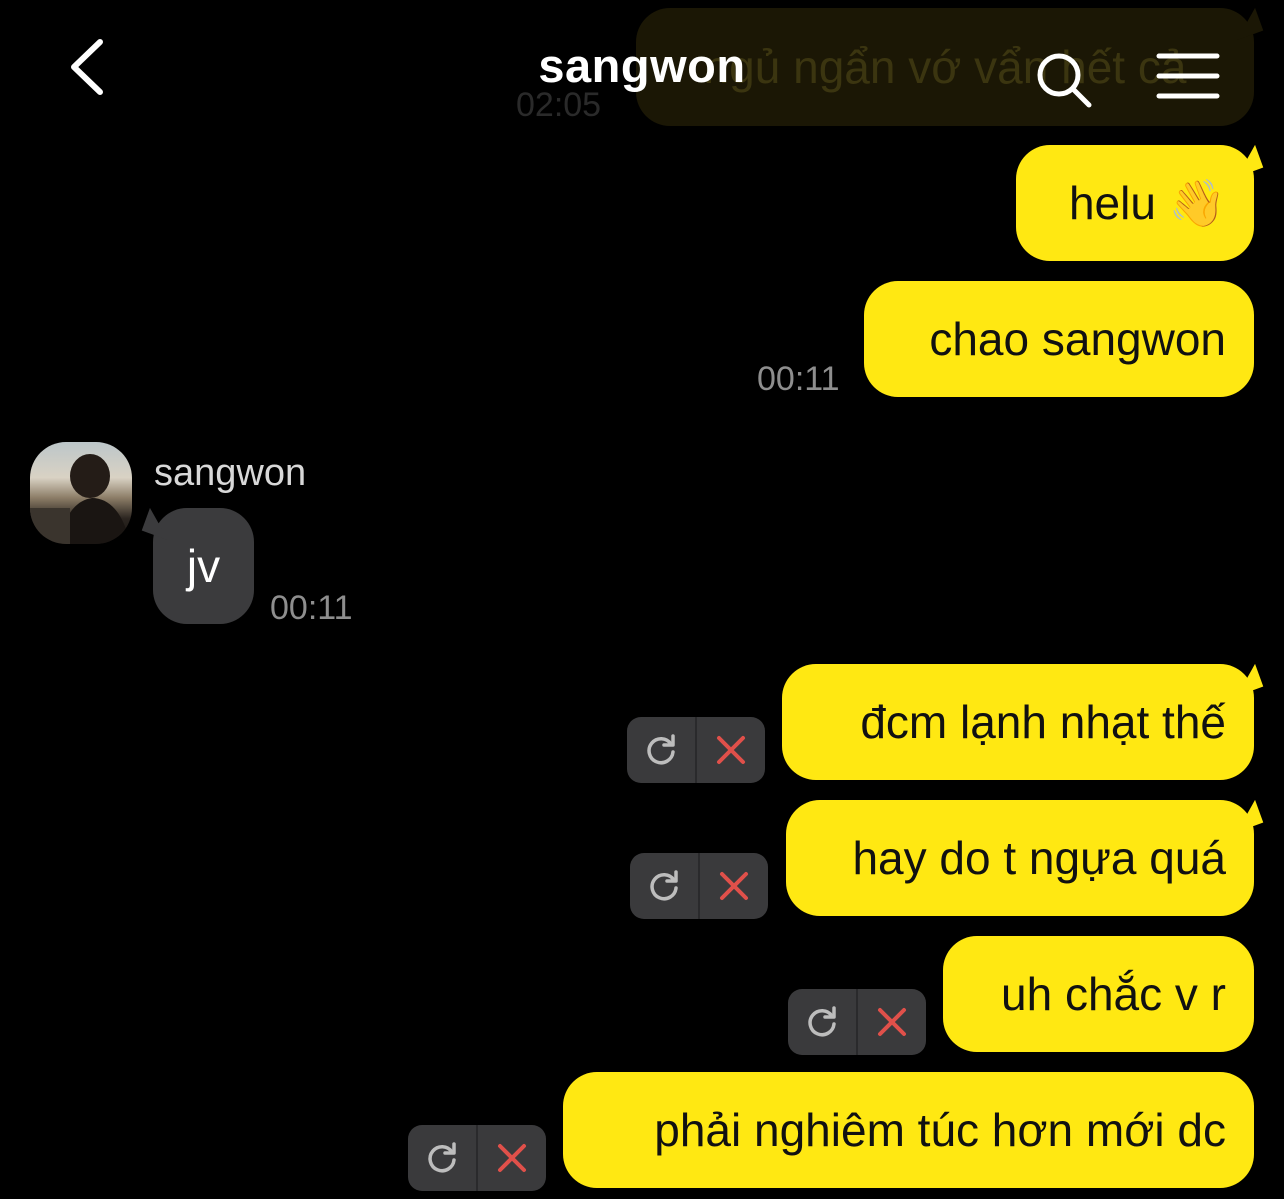 The width and height of the screenshot is (1284, 1199). I want to click on message-text: uh chắc v r, so click(1113, 994).